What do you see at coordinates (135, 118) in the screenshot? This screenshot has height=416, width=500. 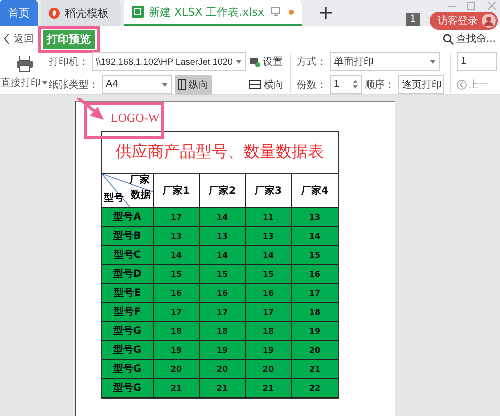 I see `logo-text: LOGO-W` at bounding box center [135, 118].